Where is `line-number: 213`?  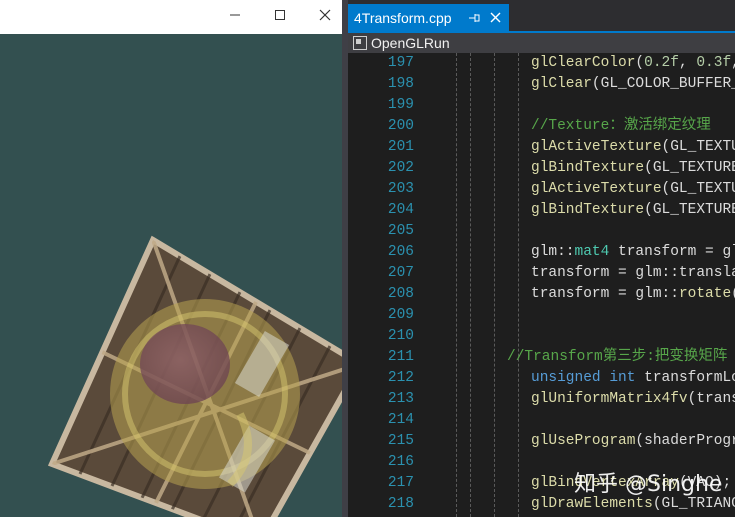 line-number: 213 is located at coordinates (400, 399).